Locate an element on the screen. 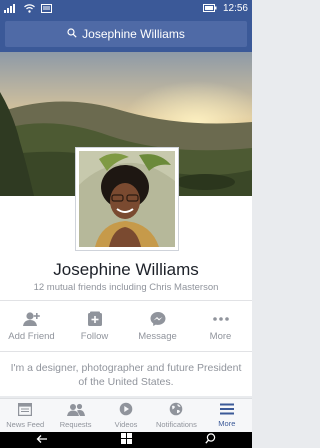 This screenshot has height=448, width=320. videos-icon is located at coordinates (126, 410).